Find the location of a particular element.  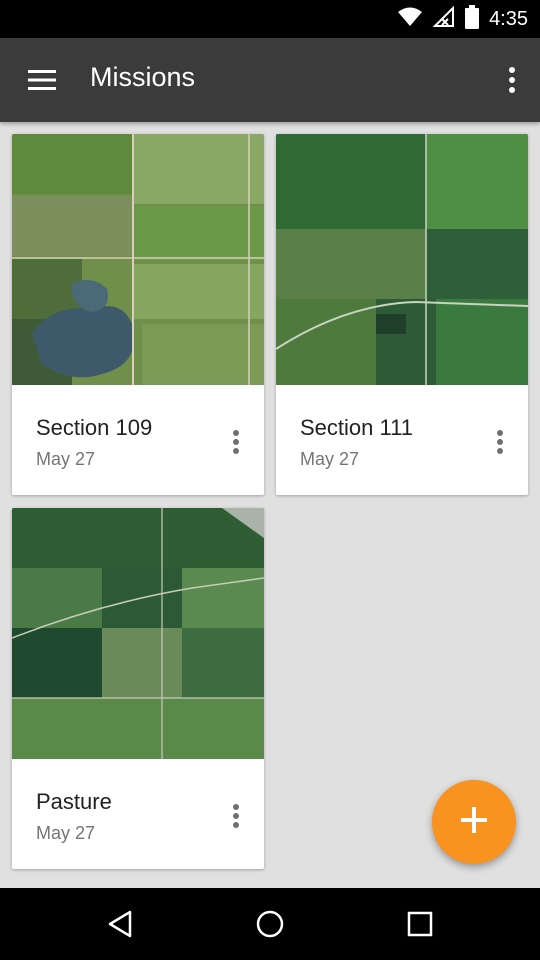

battery-icon is located at coordinates (472, 19).